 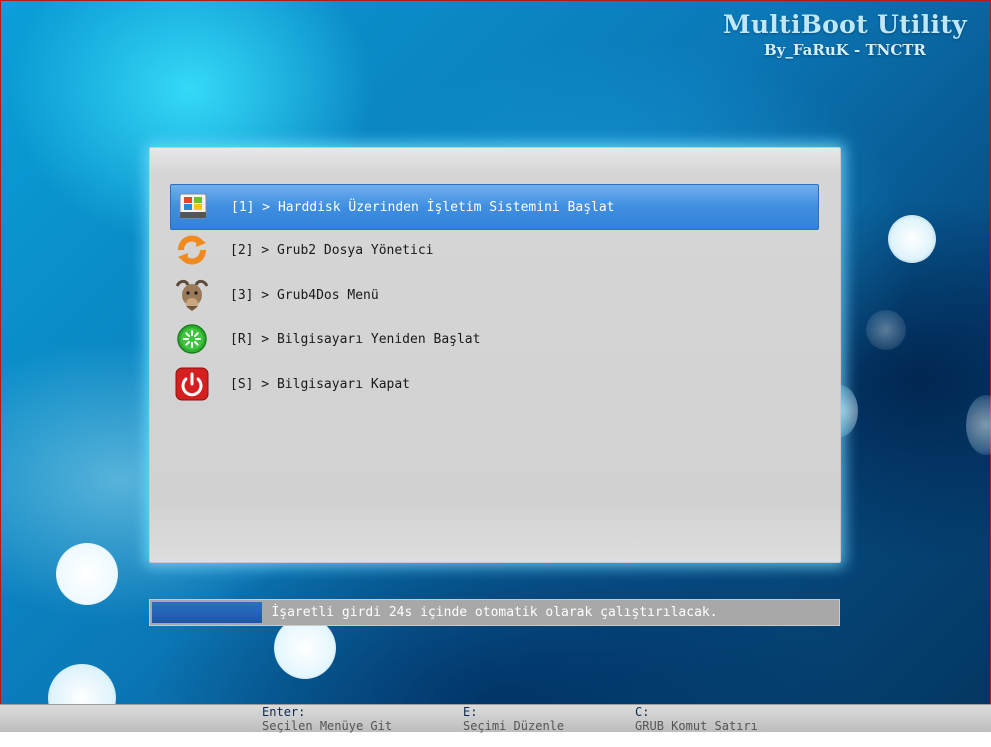 I want to click on restart-icon, so click(x=192, y=339).